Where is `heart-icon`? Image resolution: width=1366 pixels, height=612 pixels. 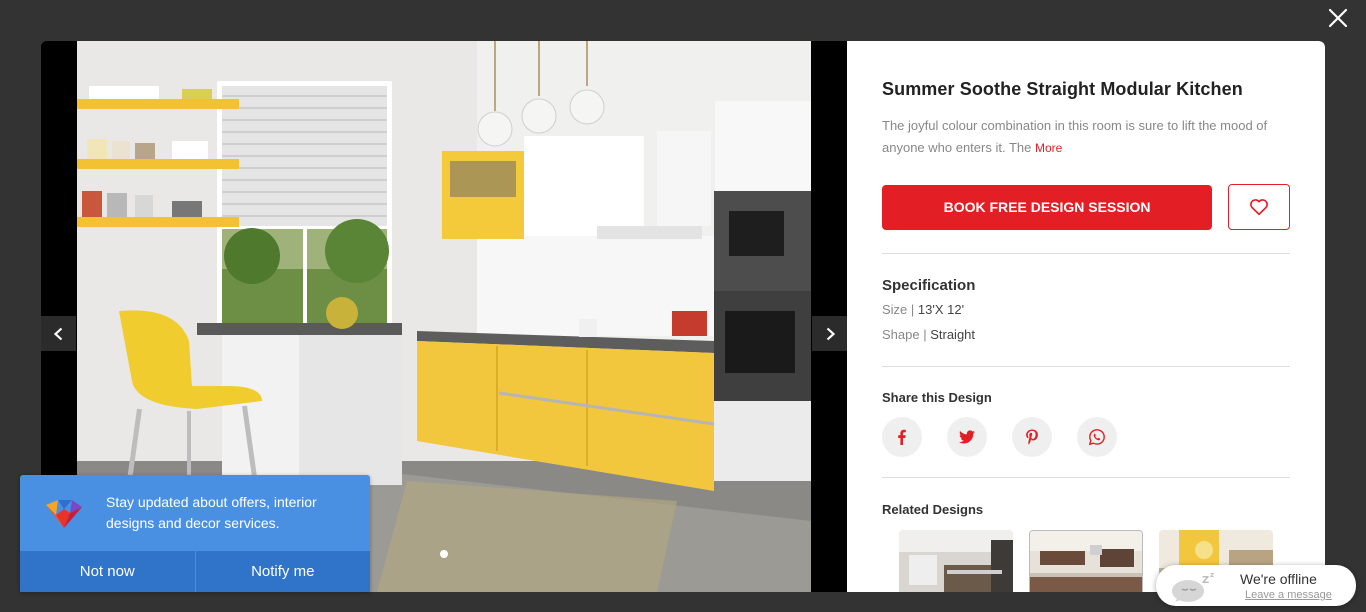
heart-icon is located at coordinates (1259, 207).